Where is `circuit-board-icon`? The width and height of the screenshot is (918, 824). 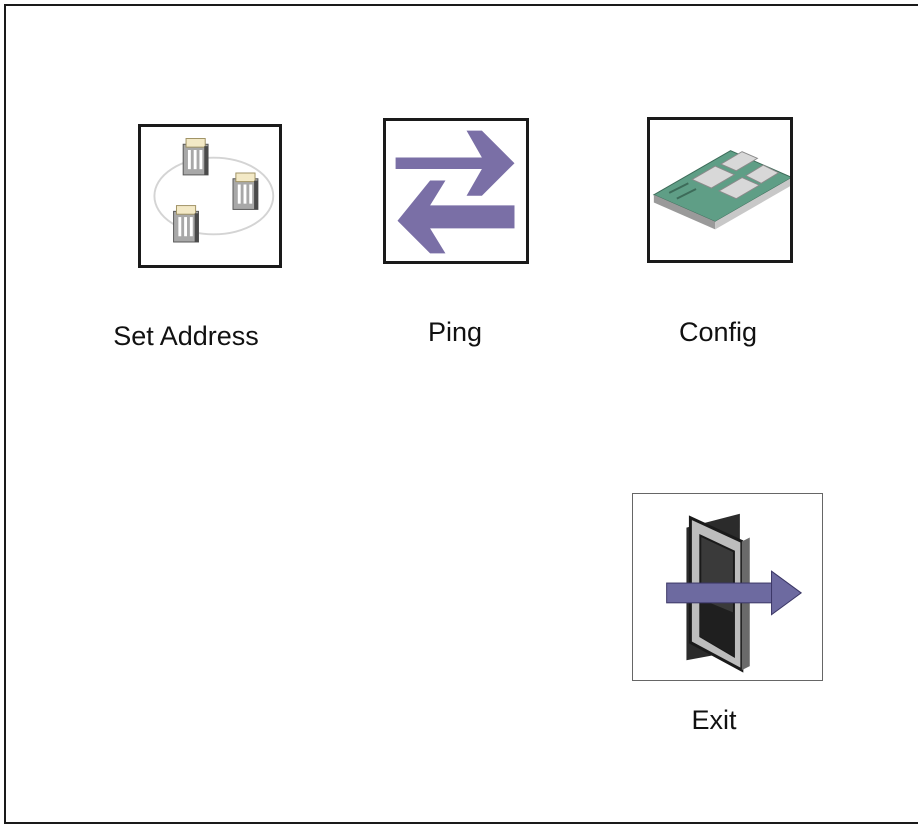 circuit-board-icon is located at coordinates (721, 190).